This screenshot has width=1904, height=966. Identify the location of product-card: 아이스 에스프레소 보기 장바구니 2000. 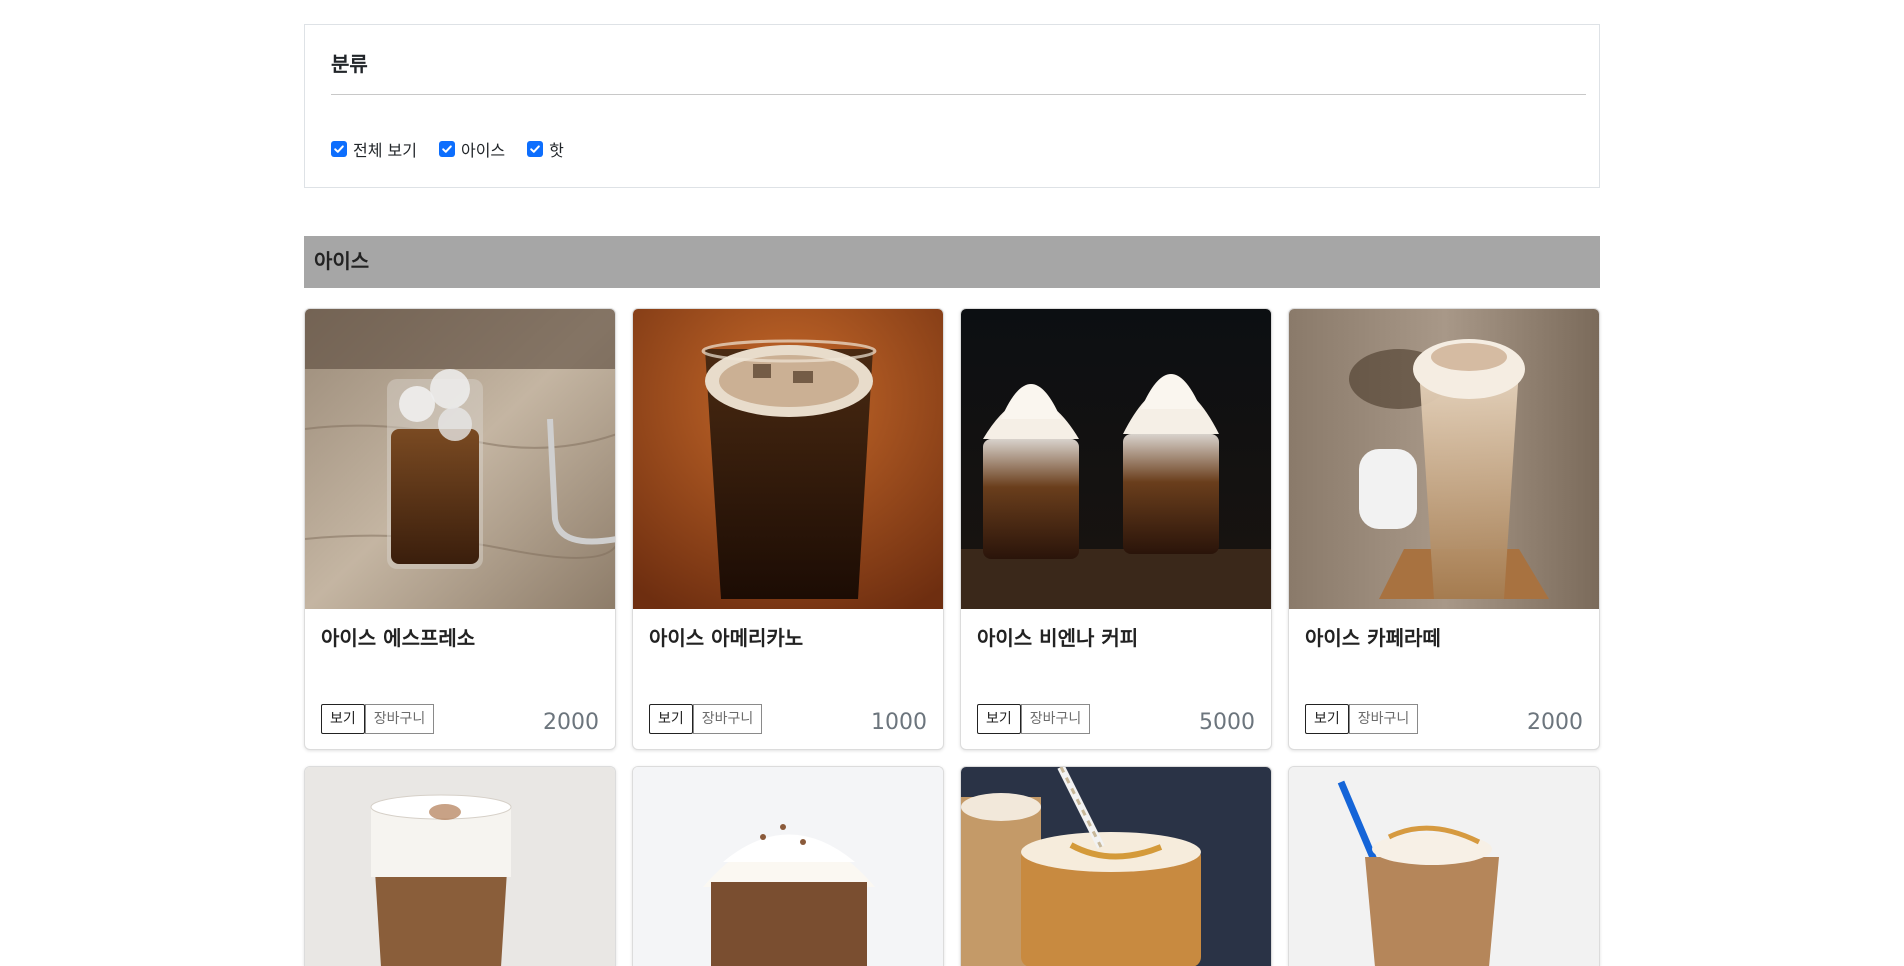
(460, 529).